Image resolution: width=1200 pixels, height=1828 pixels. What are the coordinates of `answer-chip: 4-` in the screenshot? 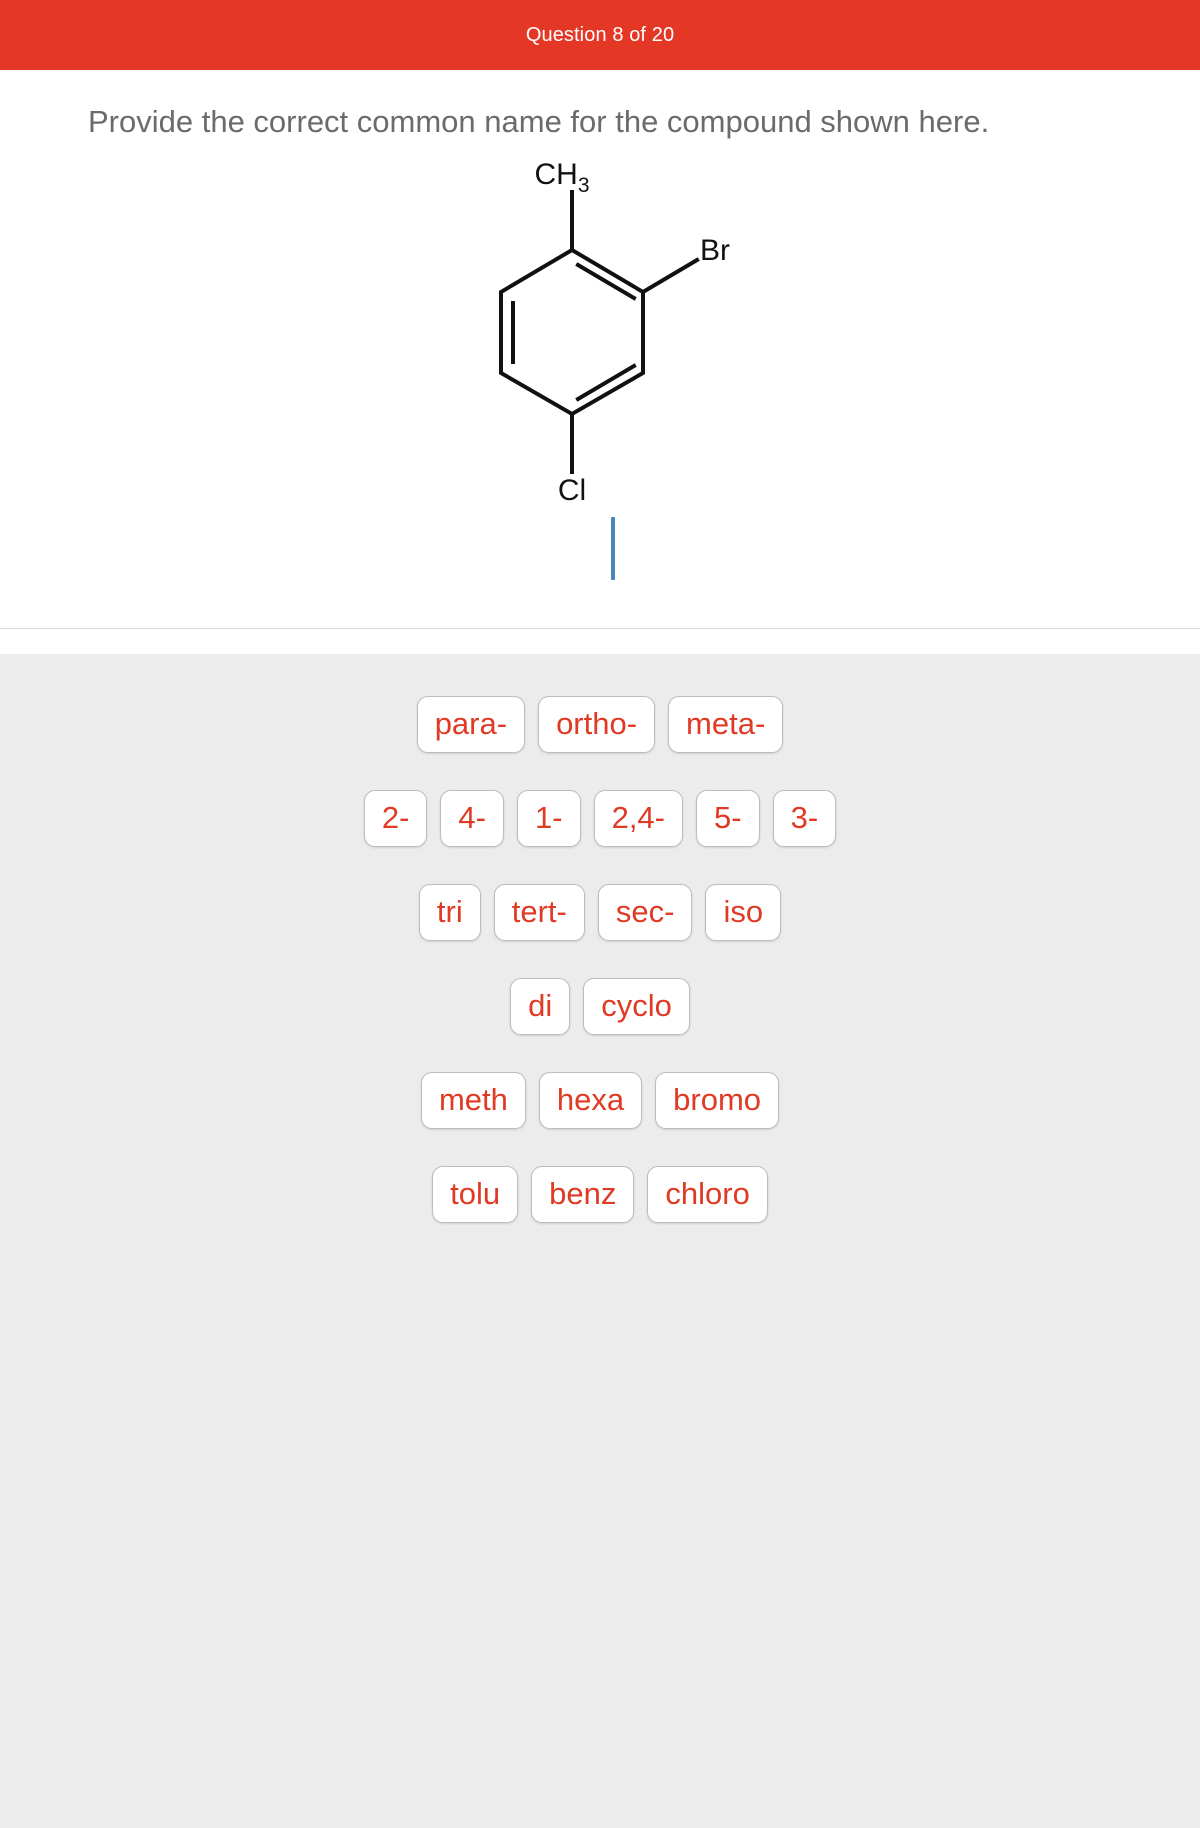 It's located at (472, 818).